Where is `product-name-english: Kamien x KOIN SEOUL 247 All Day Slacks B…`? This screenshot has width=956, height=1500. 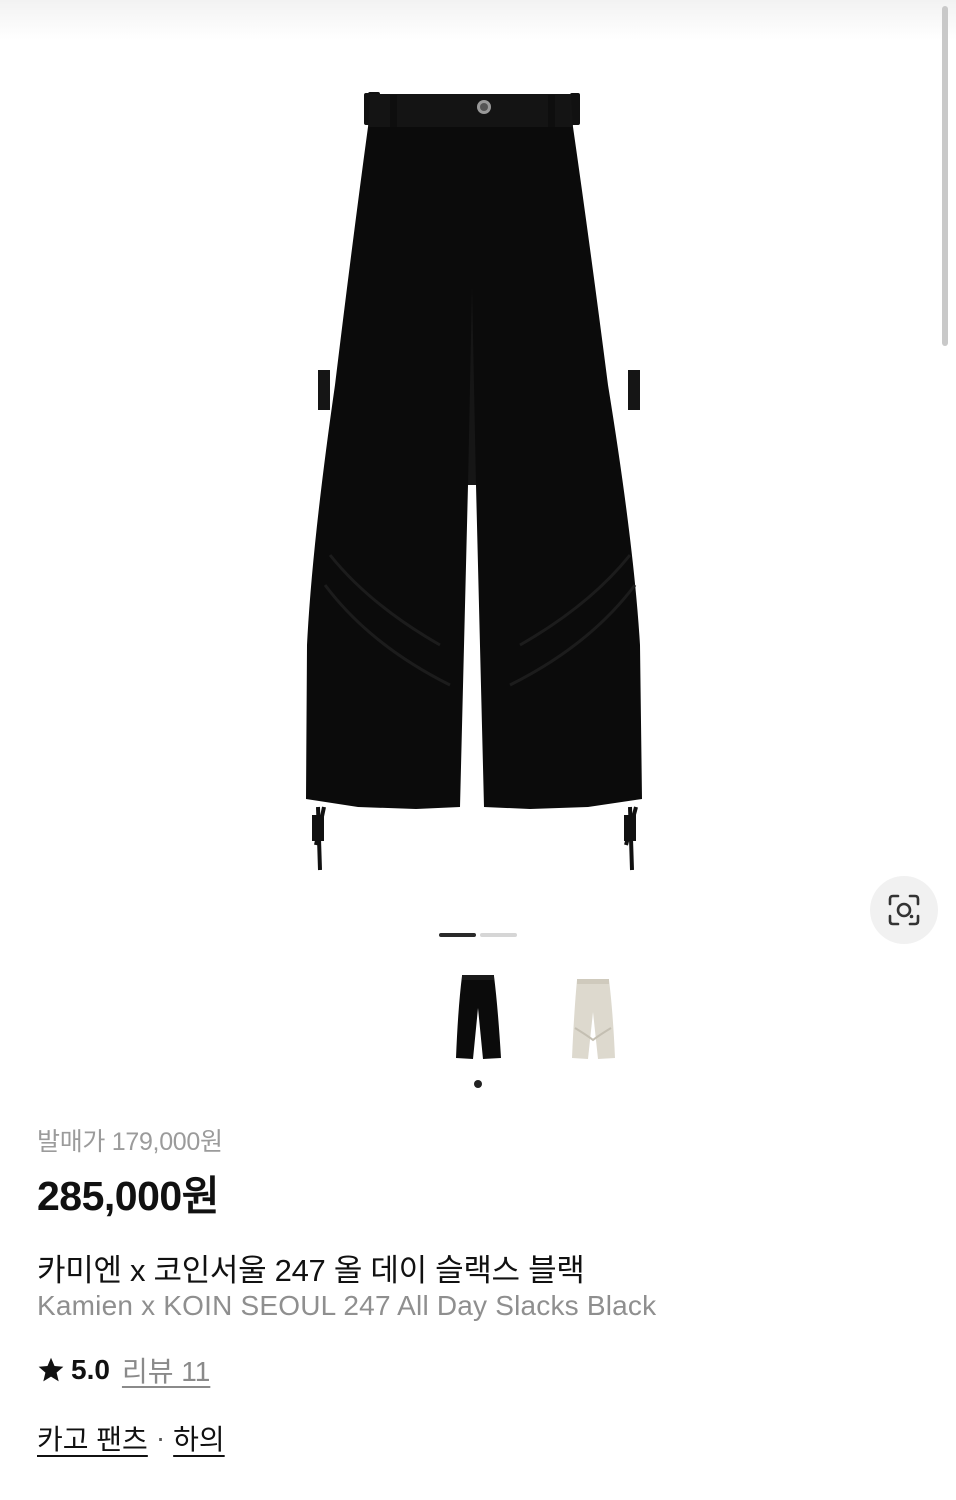 product-name-english: Kamien x KOIN SEOUL 247 All Day Slacks B… is located at coordinates (347, 1305).